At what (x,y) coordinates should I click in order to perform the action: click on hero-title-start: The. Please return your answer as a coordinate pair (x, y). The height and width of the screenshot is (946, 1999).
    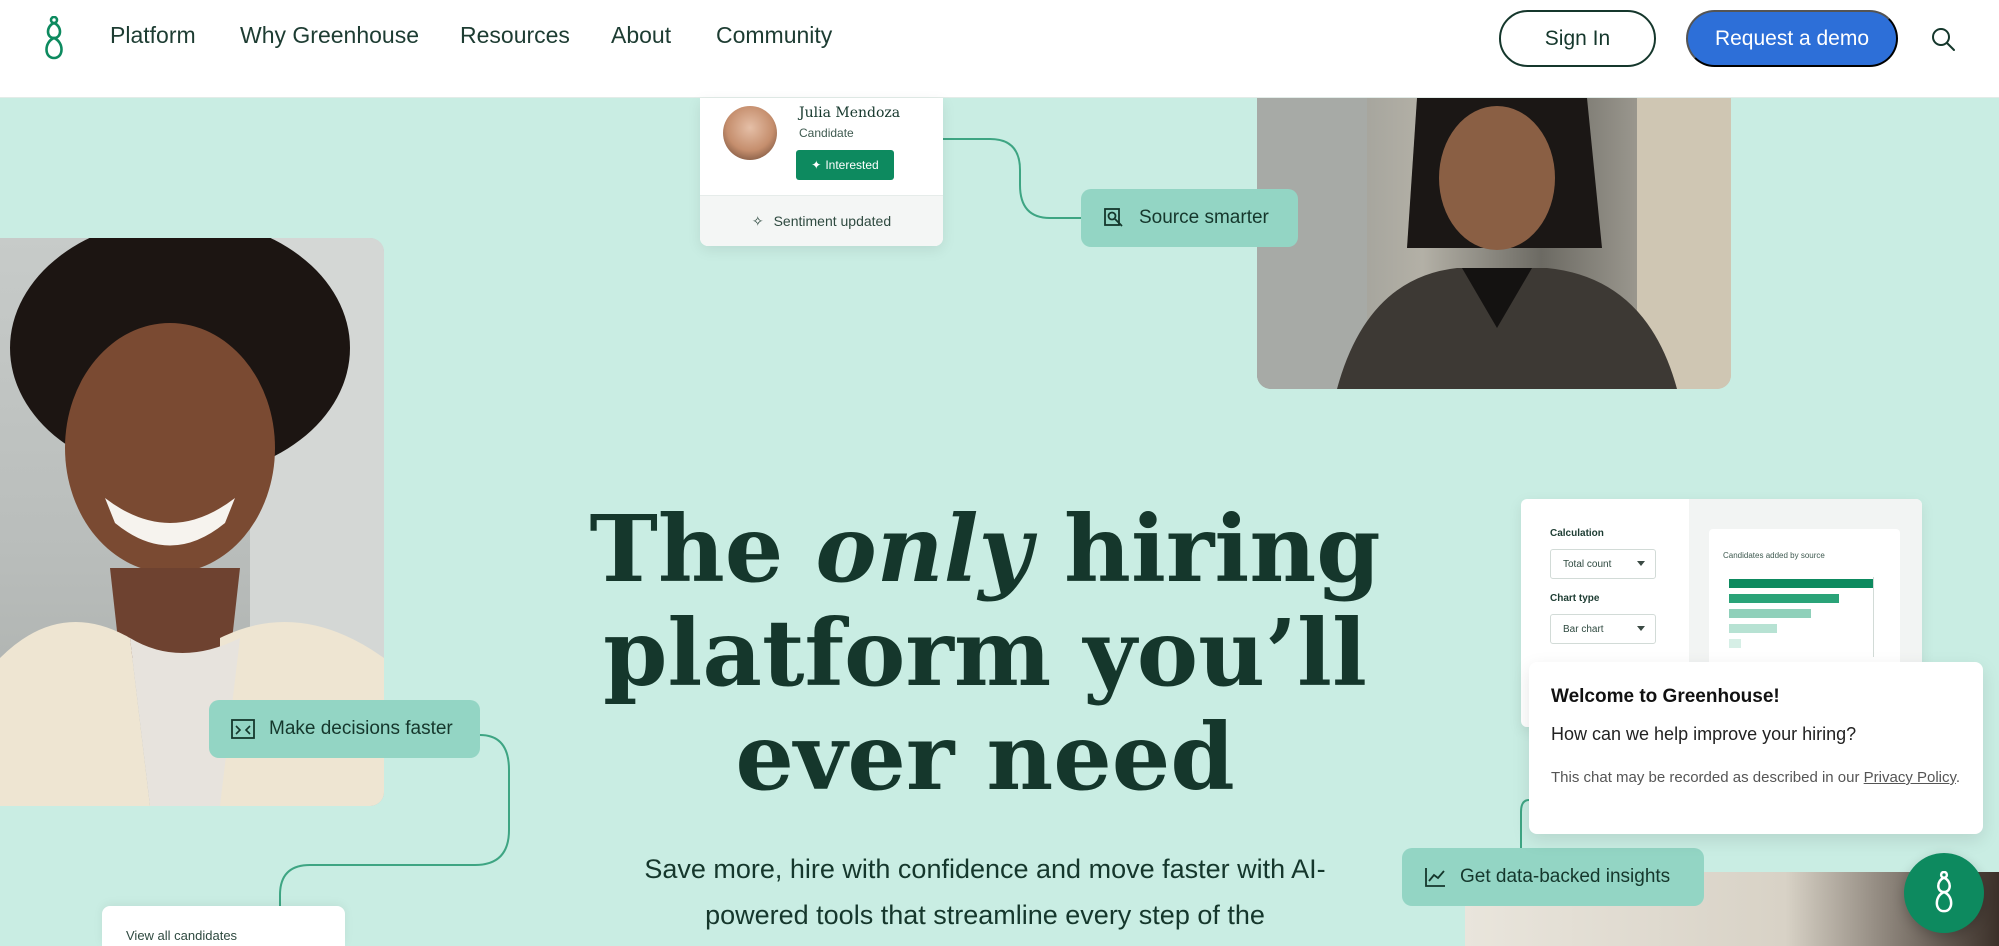
    Looking at the image, I should click on (702, 549).